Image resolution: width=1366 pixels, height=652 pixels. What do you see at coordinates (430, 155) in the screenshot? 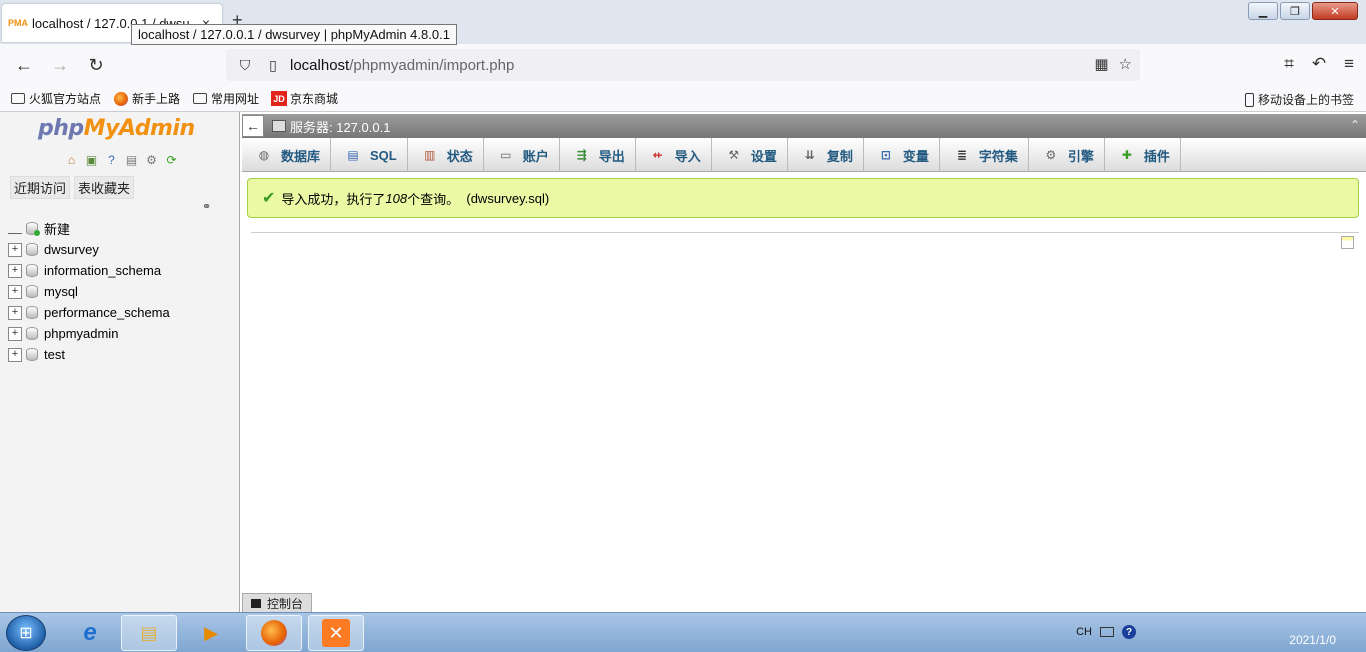
I see `status-icon: ▥` at bounding box center [430, 155].